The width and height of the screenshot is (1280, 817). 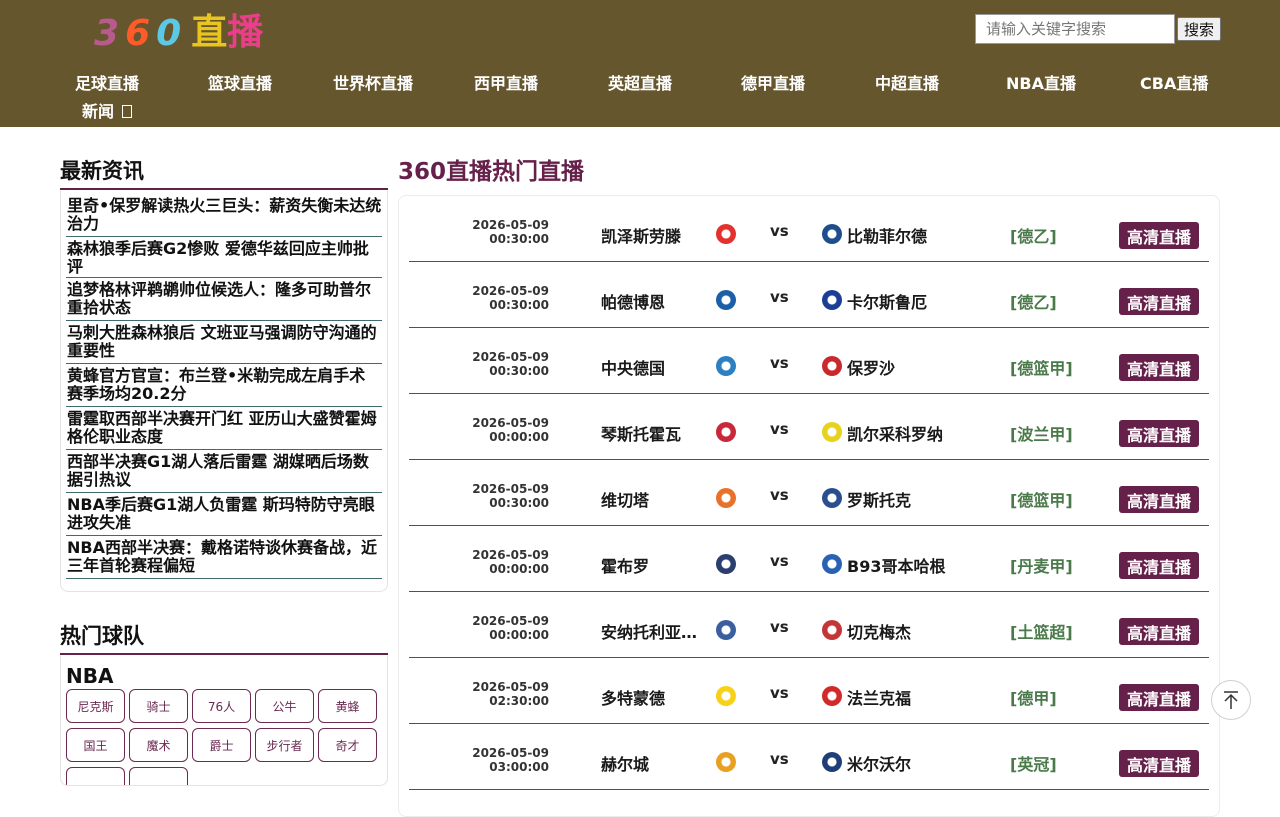 I want to click on match-time: 03:00:00, so click(x=519, y=767).